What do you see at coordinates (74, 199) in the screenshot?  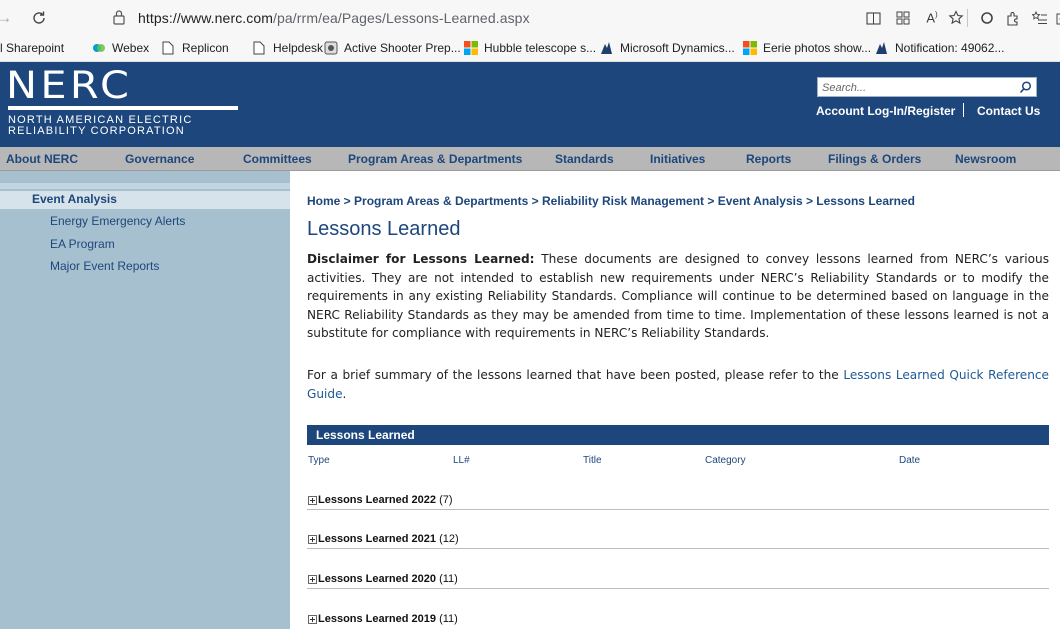 I see `sidebar-heading-label: Event Analysis` at bounding box center [74, 199].